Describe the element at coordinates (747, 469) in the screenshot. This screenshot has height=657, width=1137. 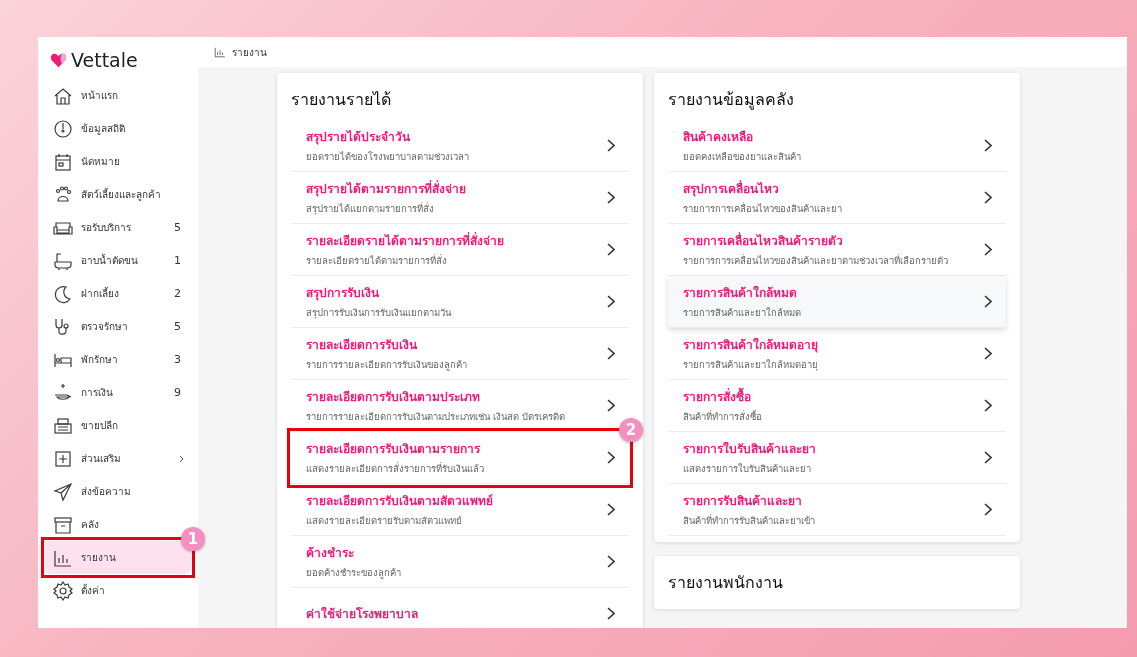
I see `report-description: แสดงรายการใบรับสินค้าและยา` at that location.